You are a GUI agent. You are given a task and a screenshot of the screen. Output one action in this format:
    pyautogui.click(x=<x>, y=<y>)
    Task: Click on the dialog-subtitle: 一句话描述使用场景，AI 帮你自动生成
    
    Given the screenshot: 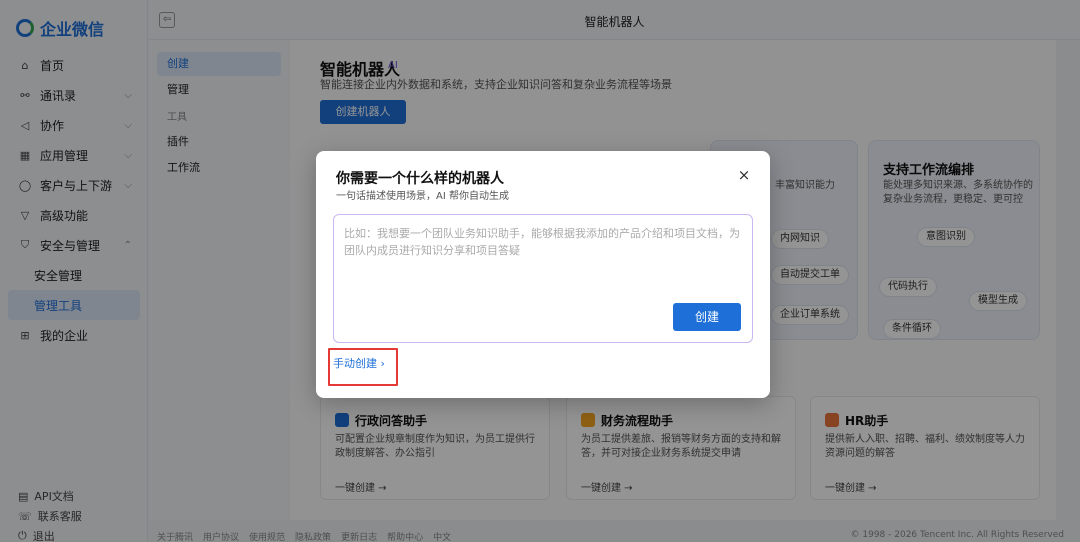 What is the action you would take?
    pyautogui.click(x=422, y=196)
    